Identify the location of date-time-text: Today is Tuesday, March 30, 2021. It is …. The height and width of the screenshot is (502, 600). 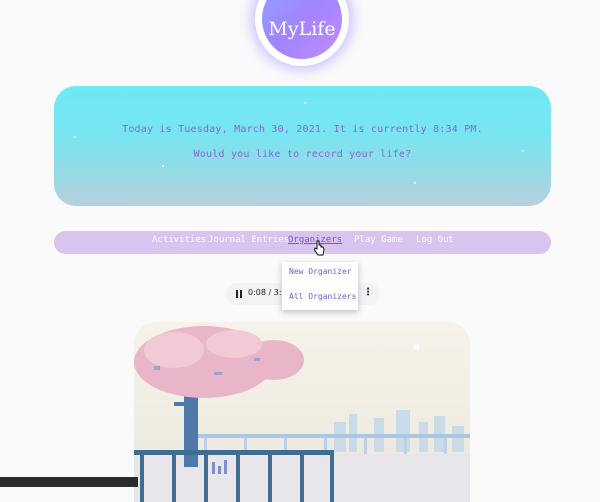
(302, 129).